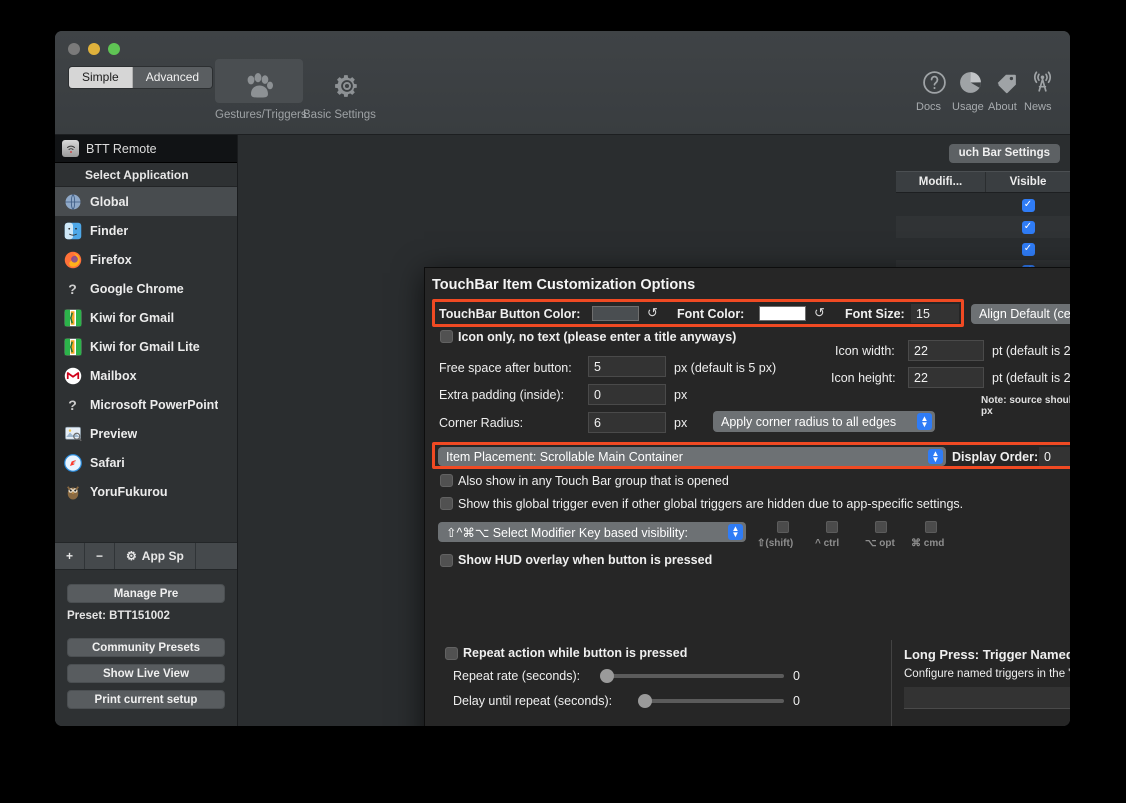 The height and width of the screenshot is (803, 1126). I want to click on free-space-label: Free space after button:, so click(505, 368).